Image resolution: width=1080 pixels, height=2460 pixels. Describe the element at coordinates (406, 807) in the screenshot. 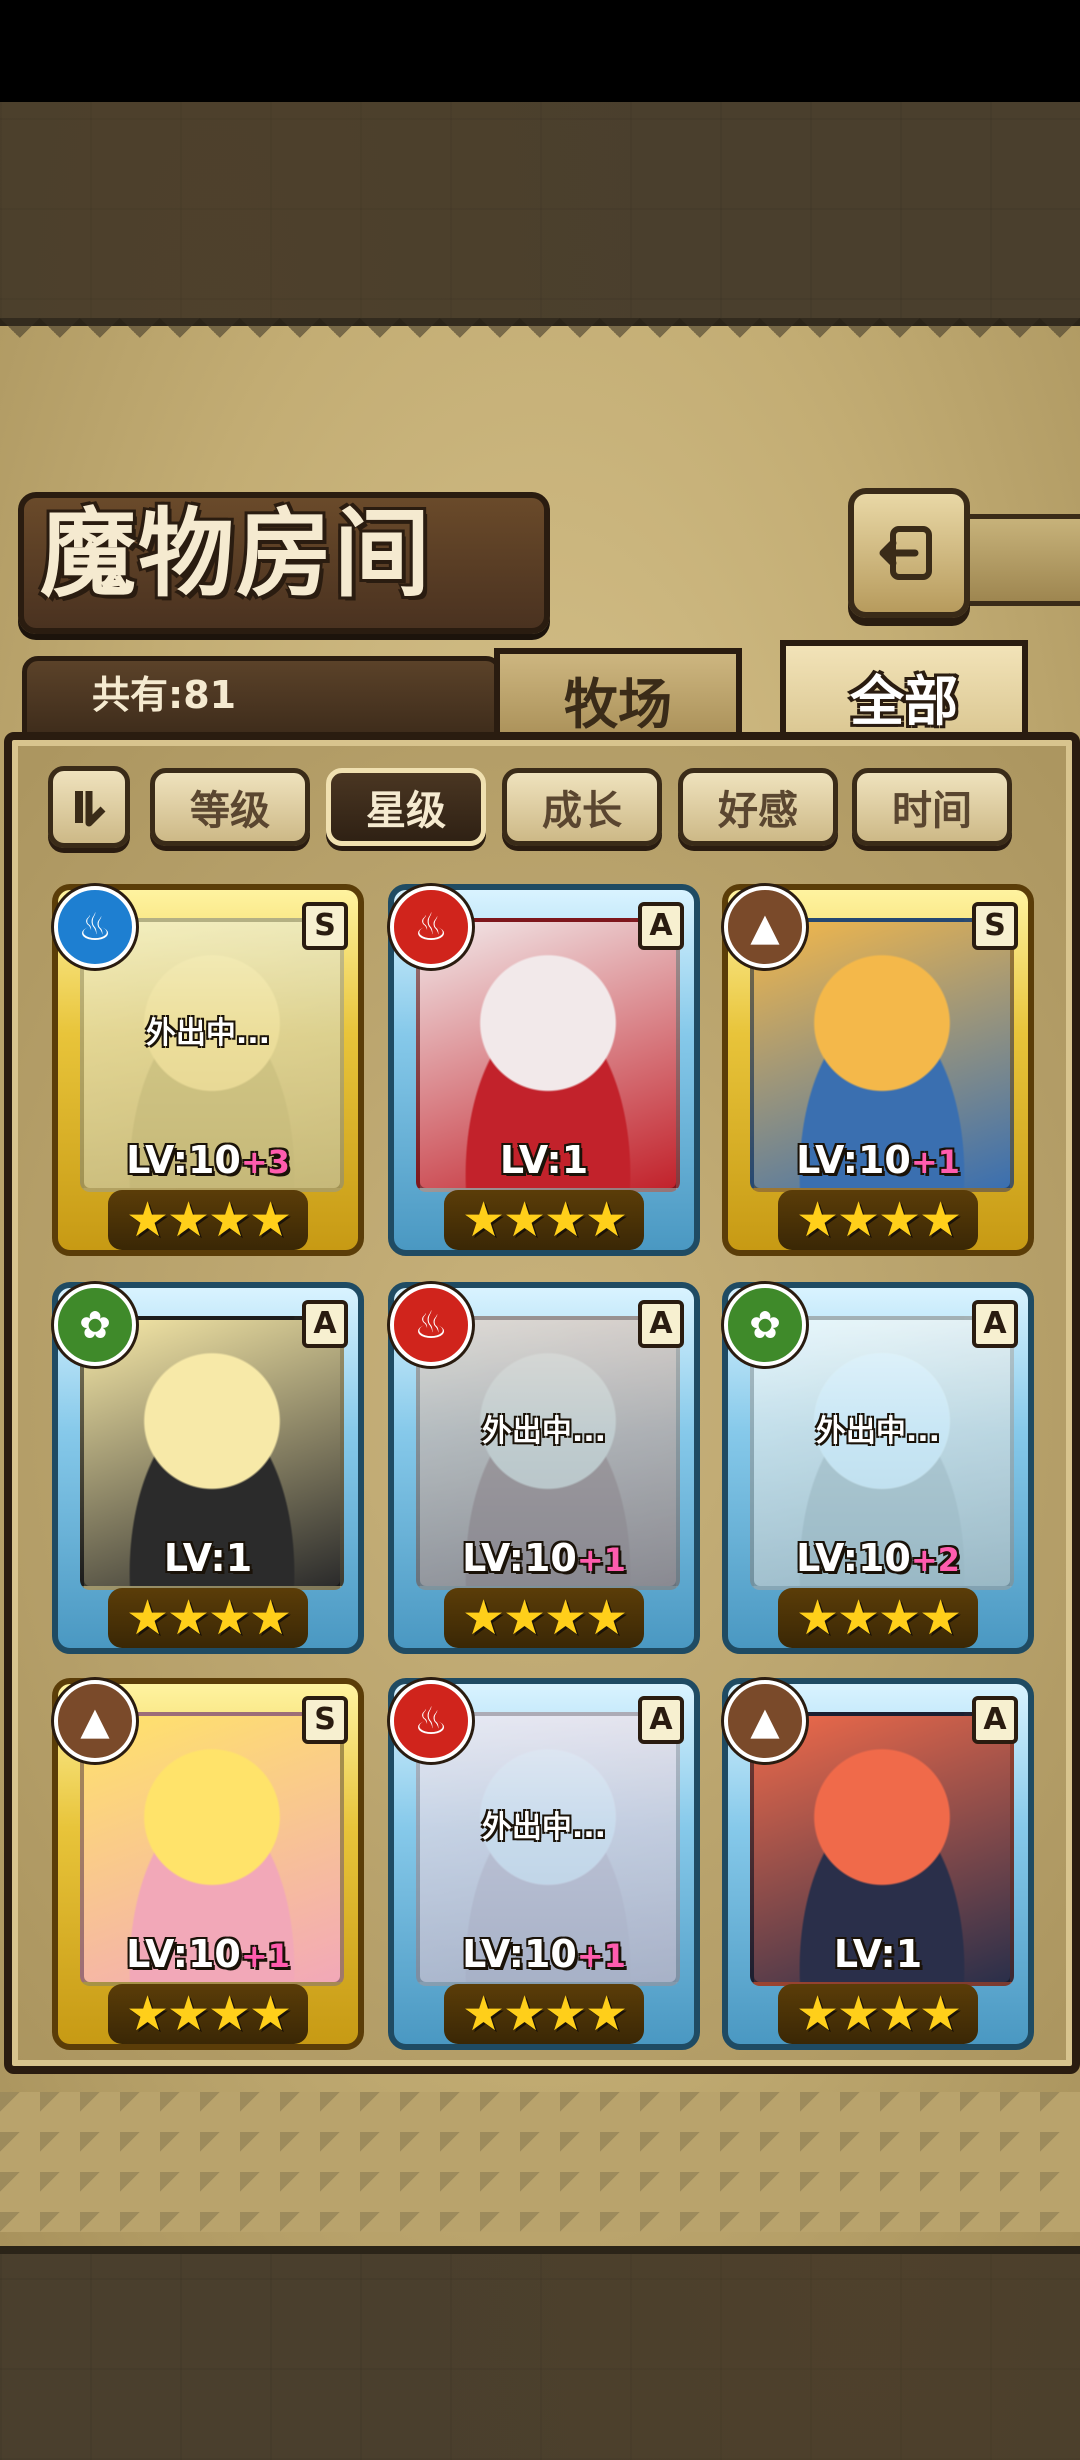

I see `sort-star-button: 星级` at that location.